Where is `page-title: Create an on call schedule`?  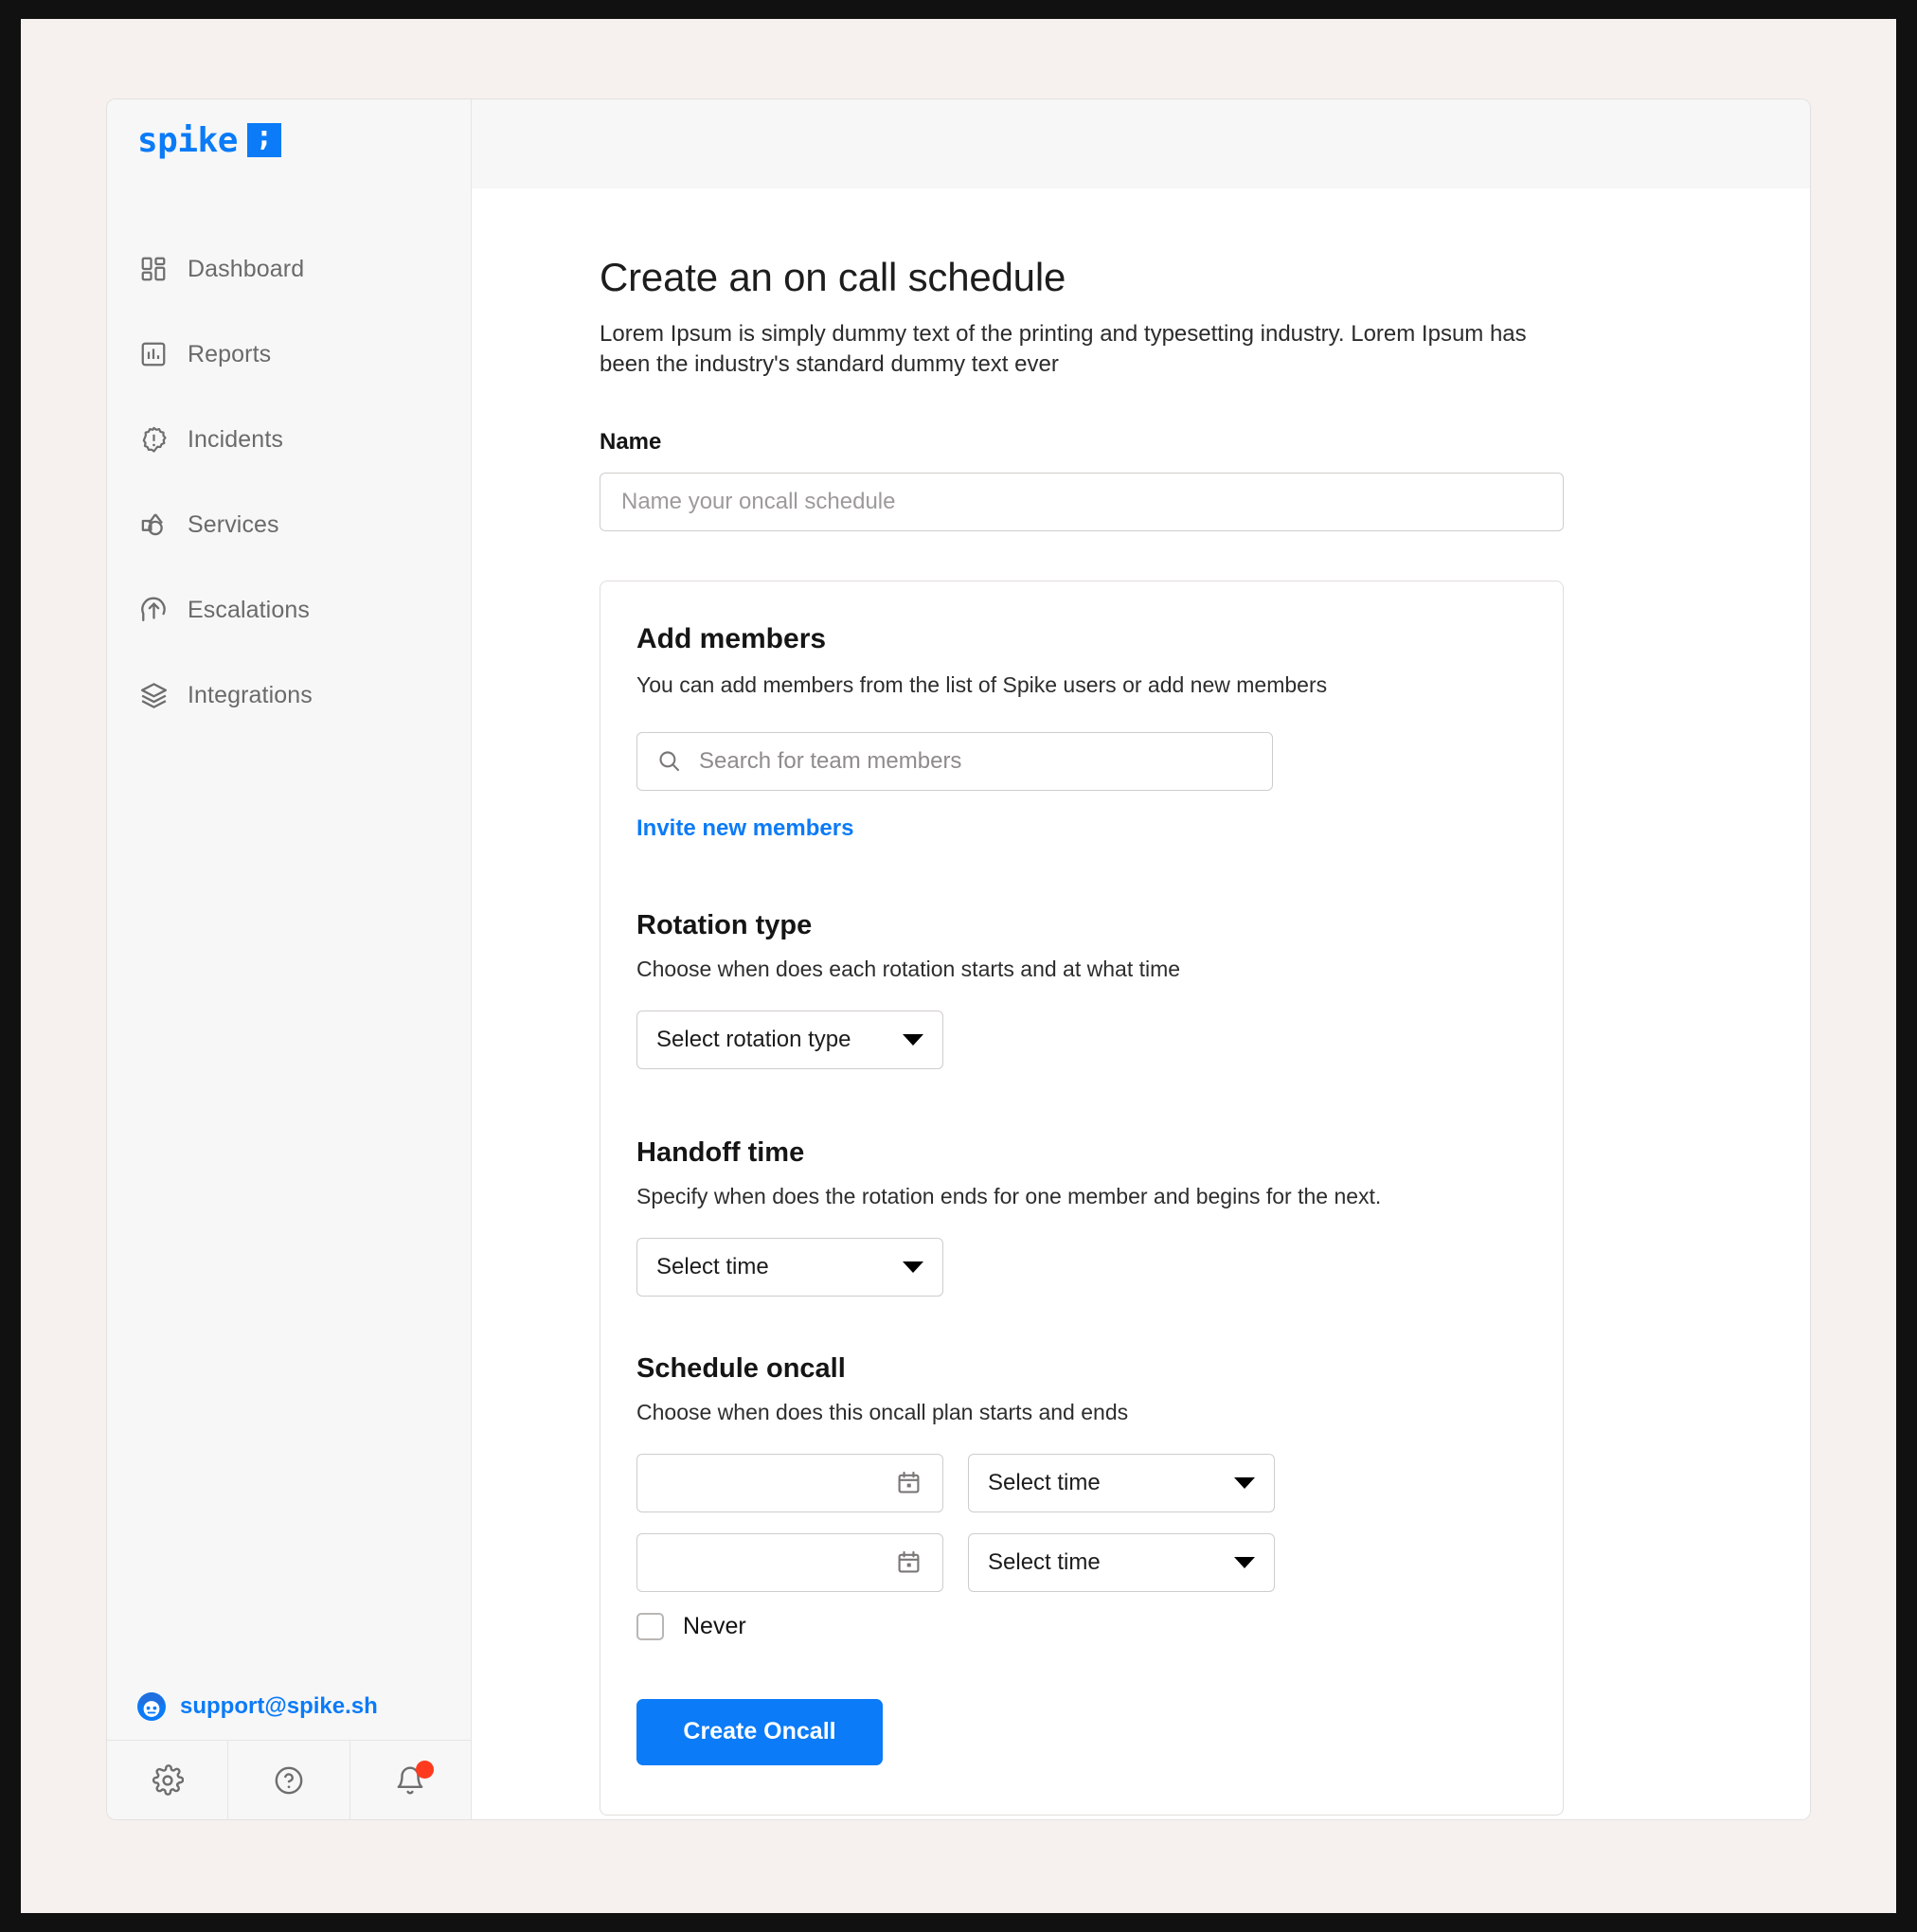 page-title: Create an on call schedule is located at coordinates (833, 277).